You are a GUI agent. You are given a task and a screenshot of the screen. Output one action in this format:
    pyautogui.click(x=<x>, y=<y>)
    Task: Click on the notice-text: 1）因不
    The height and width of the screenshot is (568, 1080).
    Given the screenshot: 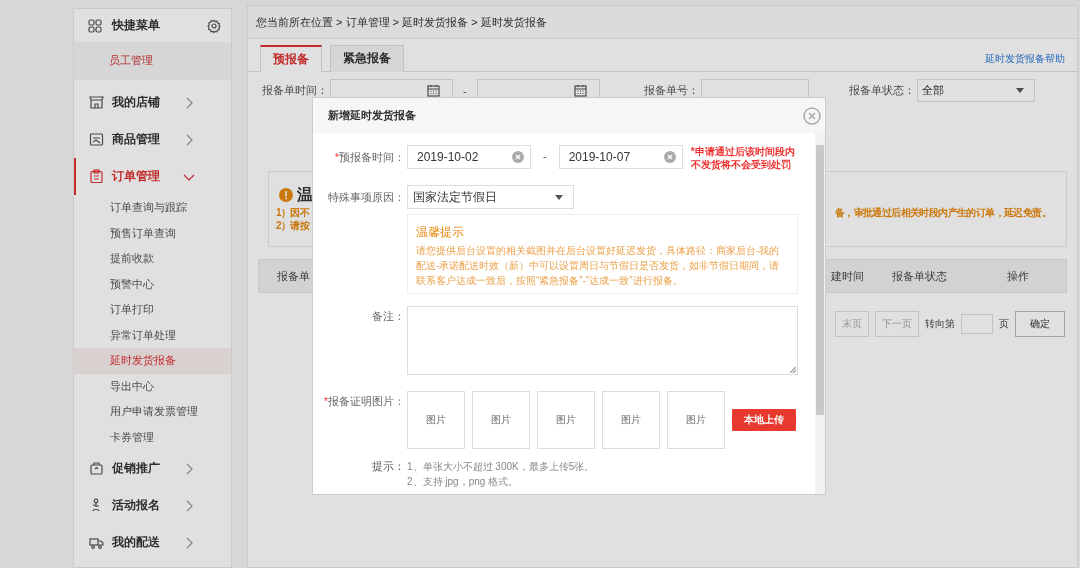 What is the action you would take?
    pyautogui.click(x=293, y=212)
    